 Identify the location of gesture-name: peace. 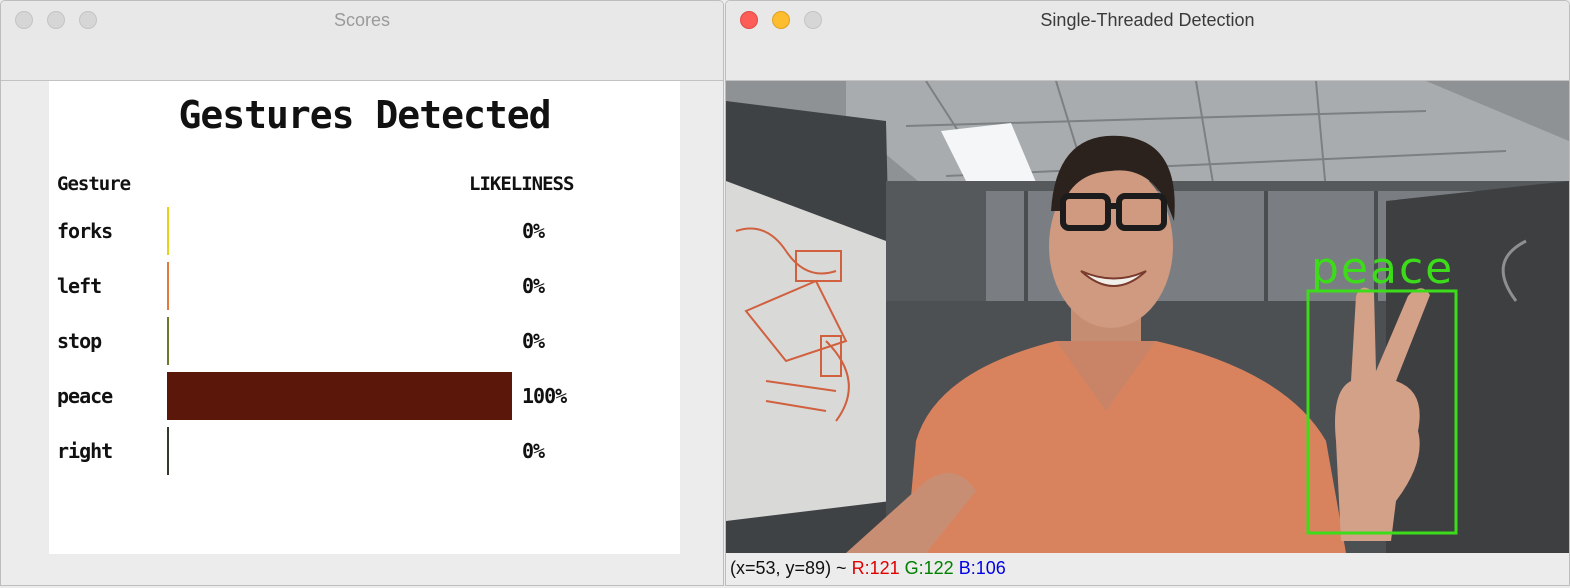
(85, 396).